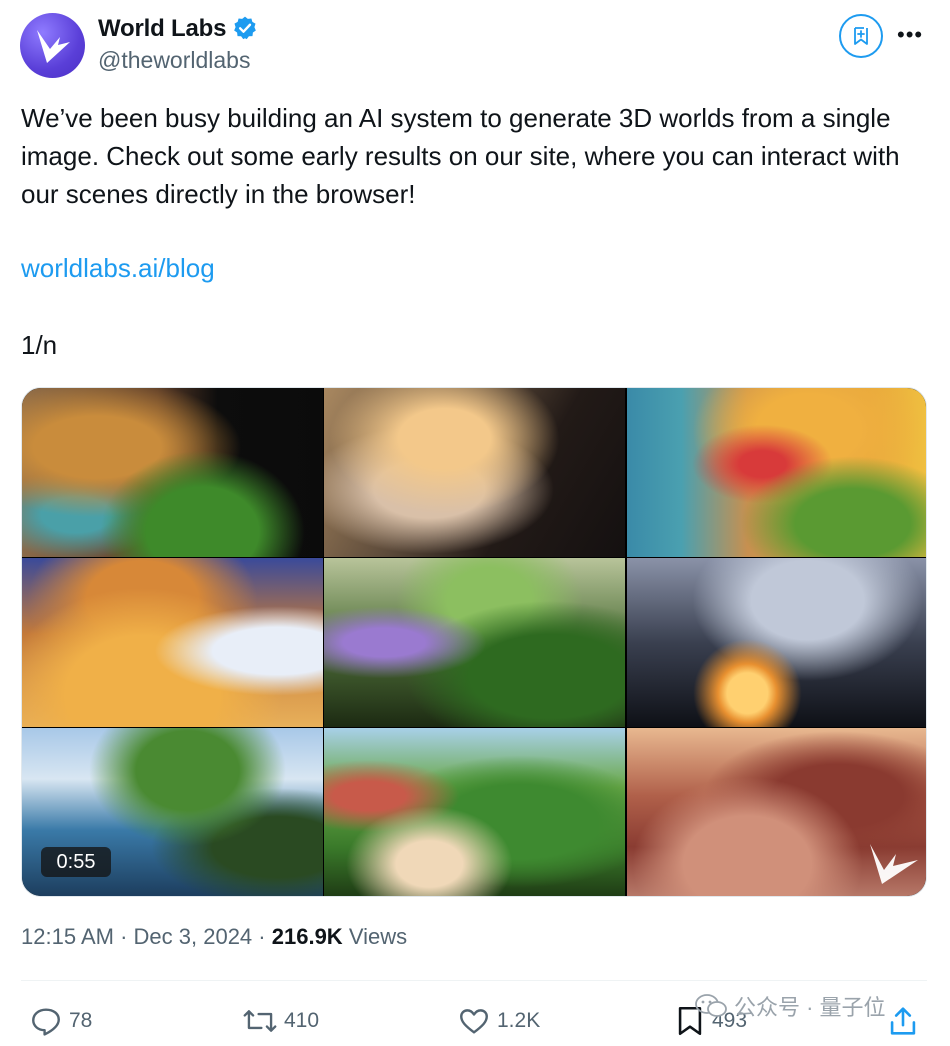 The height and width of the screenshot is (1046, 950). Describe the element at coordinates (46, 1022) in the screenshot. I see `reply-icon` at that location.